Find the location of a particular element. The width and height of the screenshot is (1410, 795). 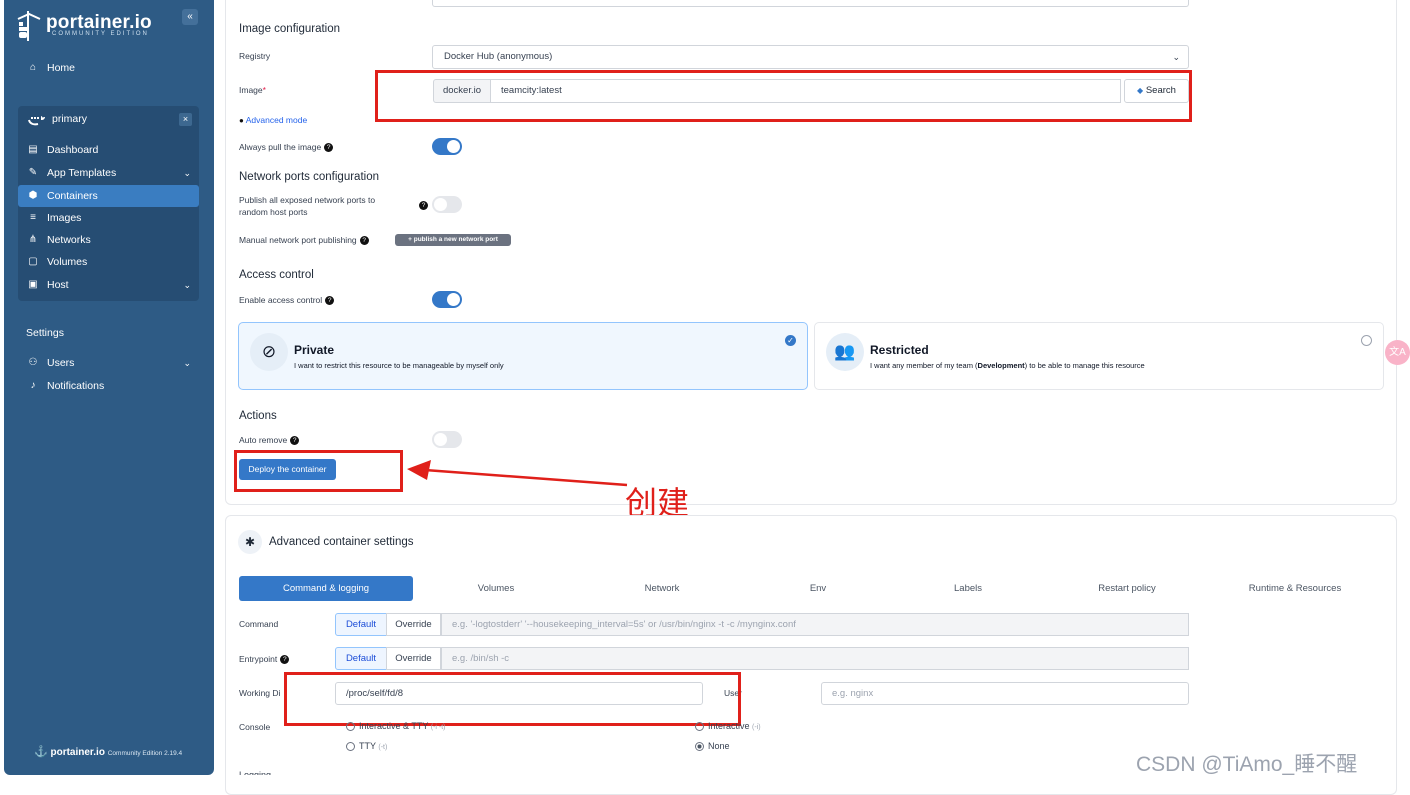

registry-select: Docker Hub (anonymous) ⌄ is located at coordinates (810, 57).